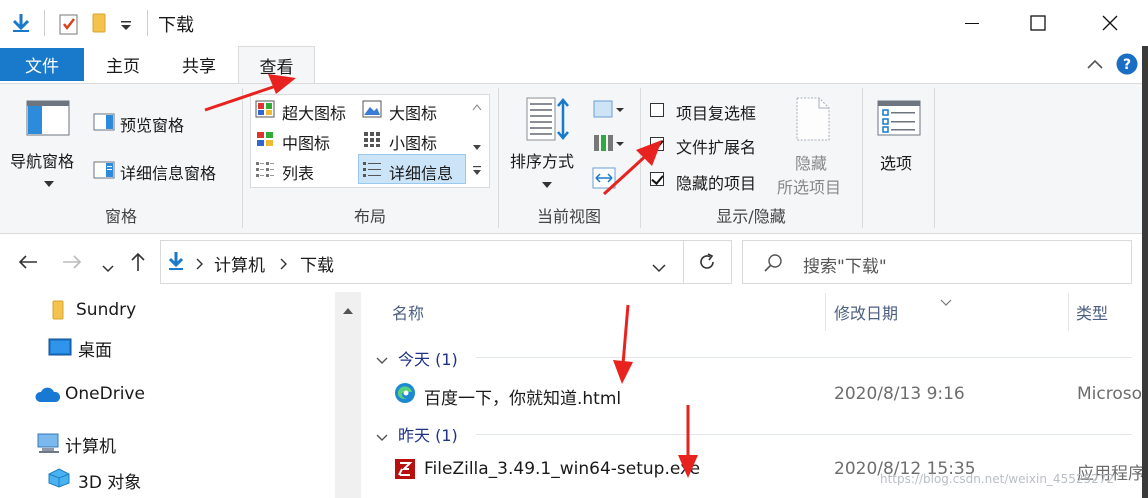  What do you see at coordinates (42, 64) in the screenshot?
I see `tab-file: 文件` at bounding box center [42, 64].